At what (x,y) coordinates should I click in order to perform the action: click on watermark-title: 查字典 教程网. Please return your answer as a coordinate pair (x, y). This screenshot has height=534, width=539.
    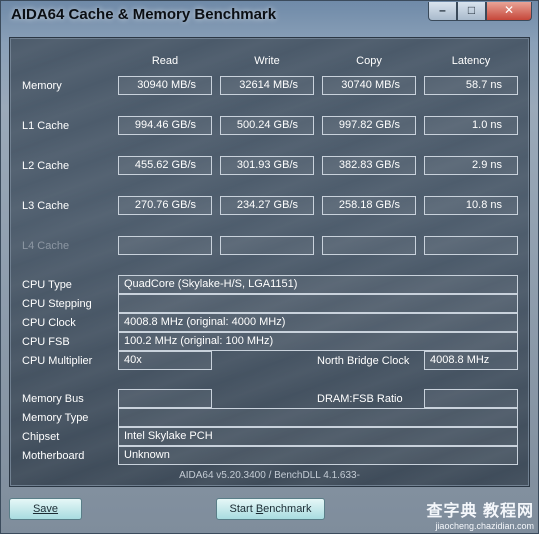
    Looking at the image, I should click on (480, 511).